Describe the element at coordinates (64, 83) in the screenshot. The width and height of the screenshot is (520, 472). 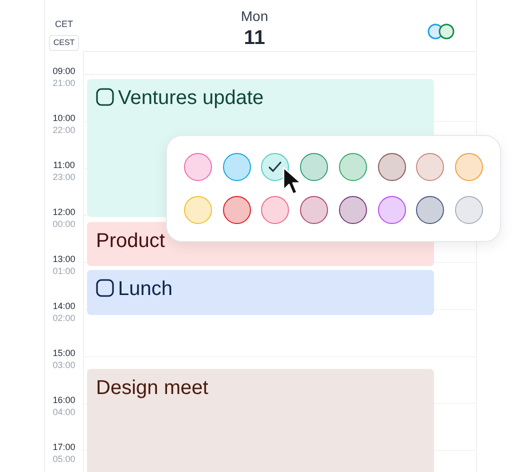
I see `hour-label: 21:00` at that location.